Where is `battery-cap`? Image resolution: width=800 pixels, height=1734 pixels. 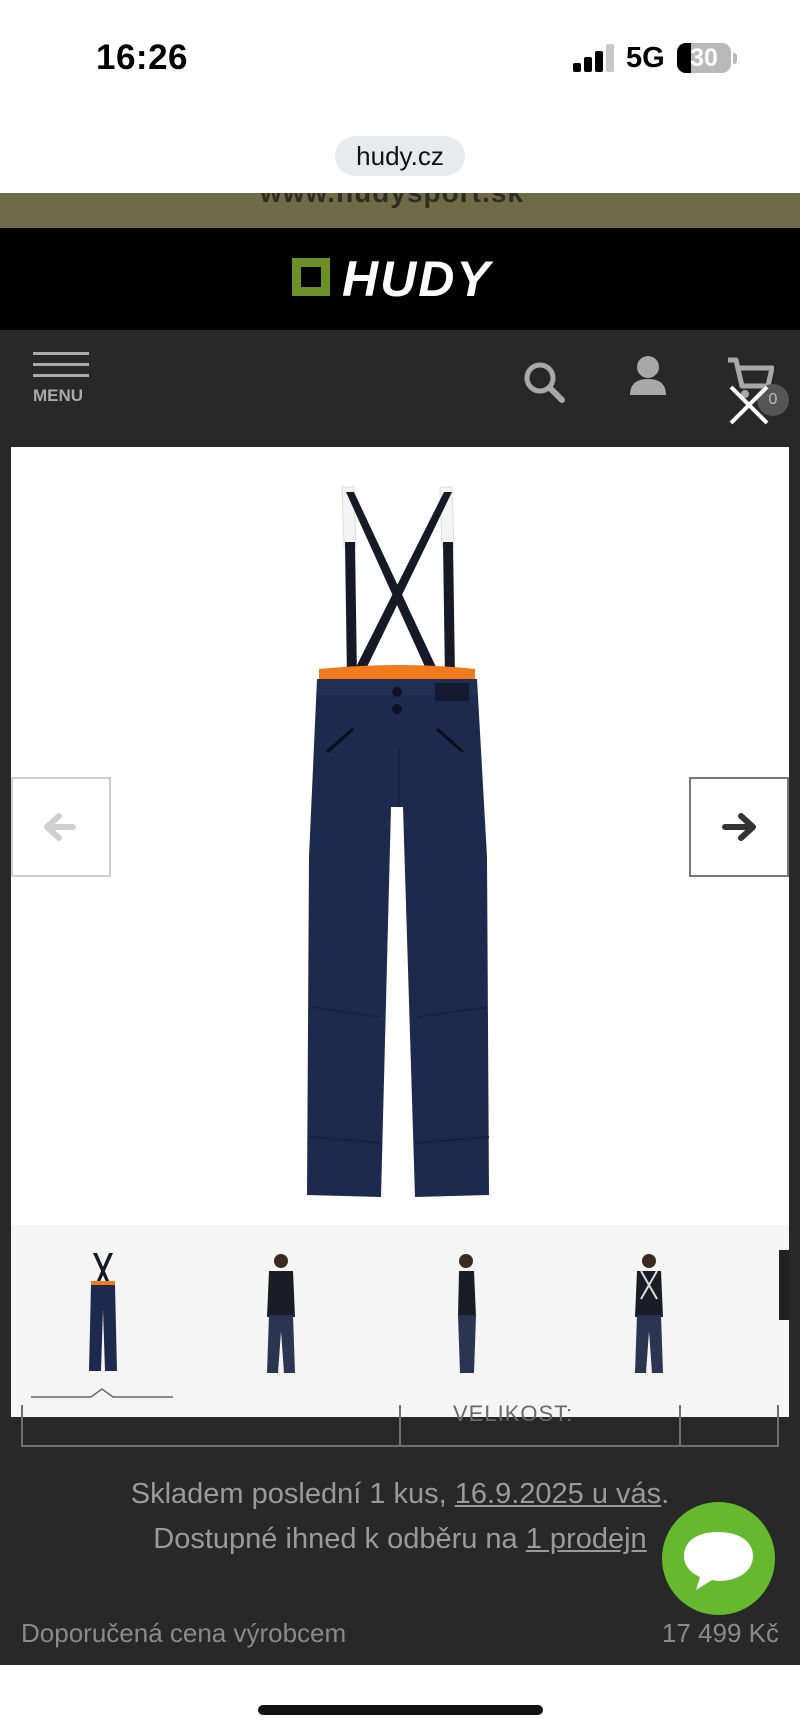 battery-cap is located at coordinates (735, 58).